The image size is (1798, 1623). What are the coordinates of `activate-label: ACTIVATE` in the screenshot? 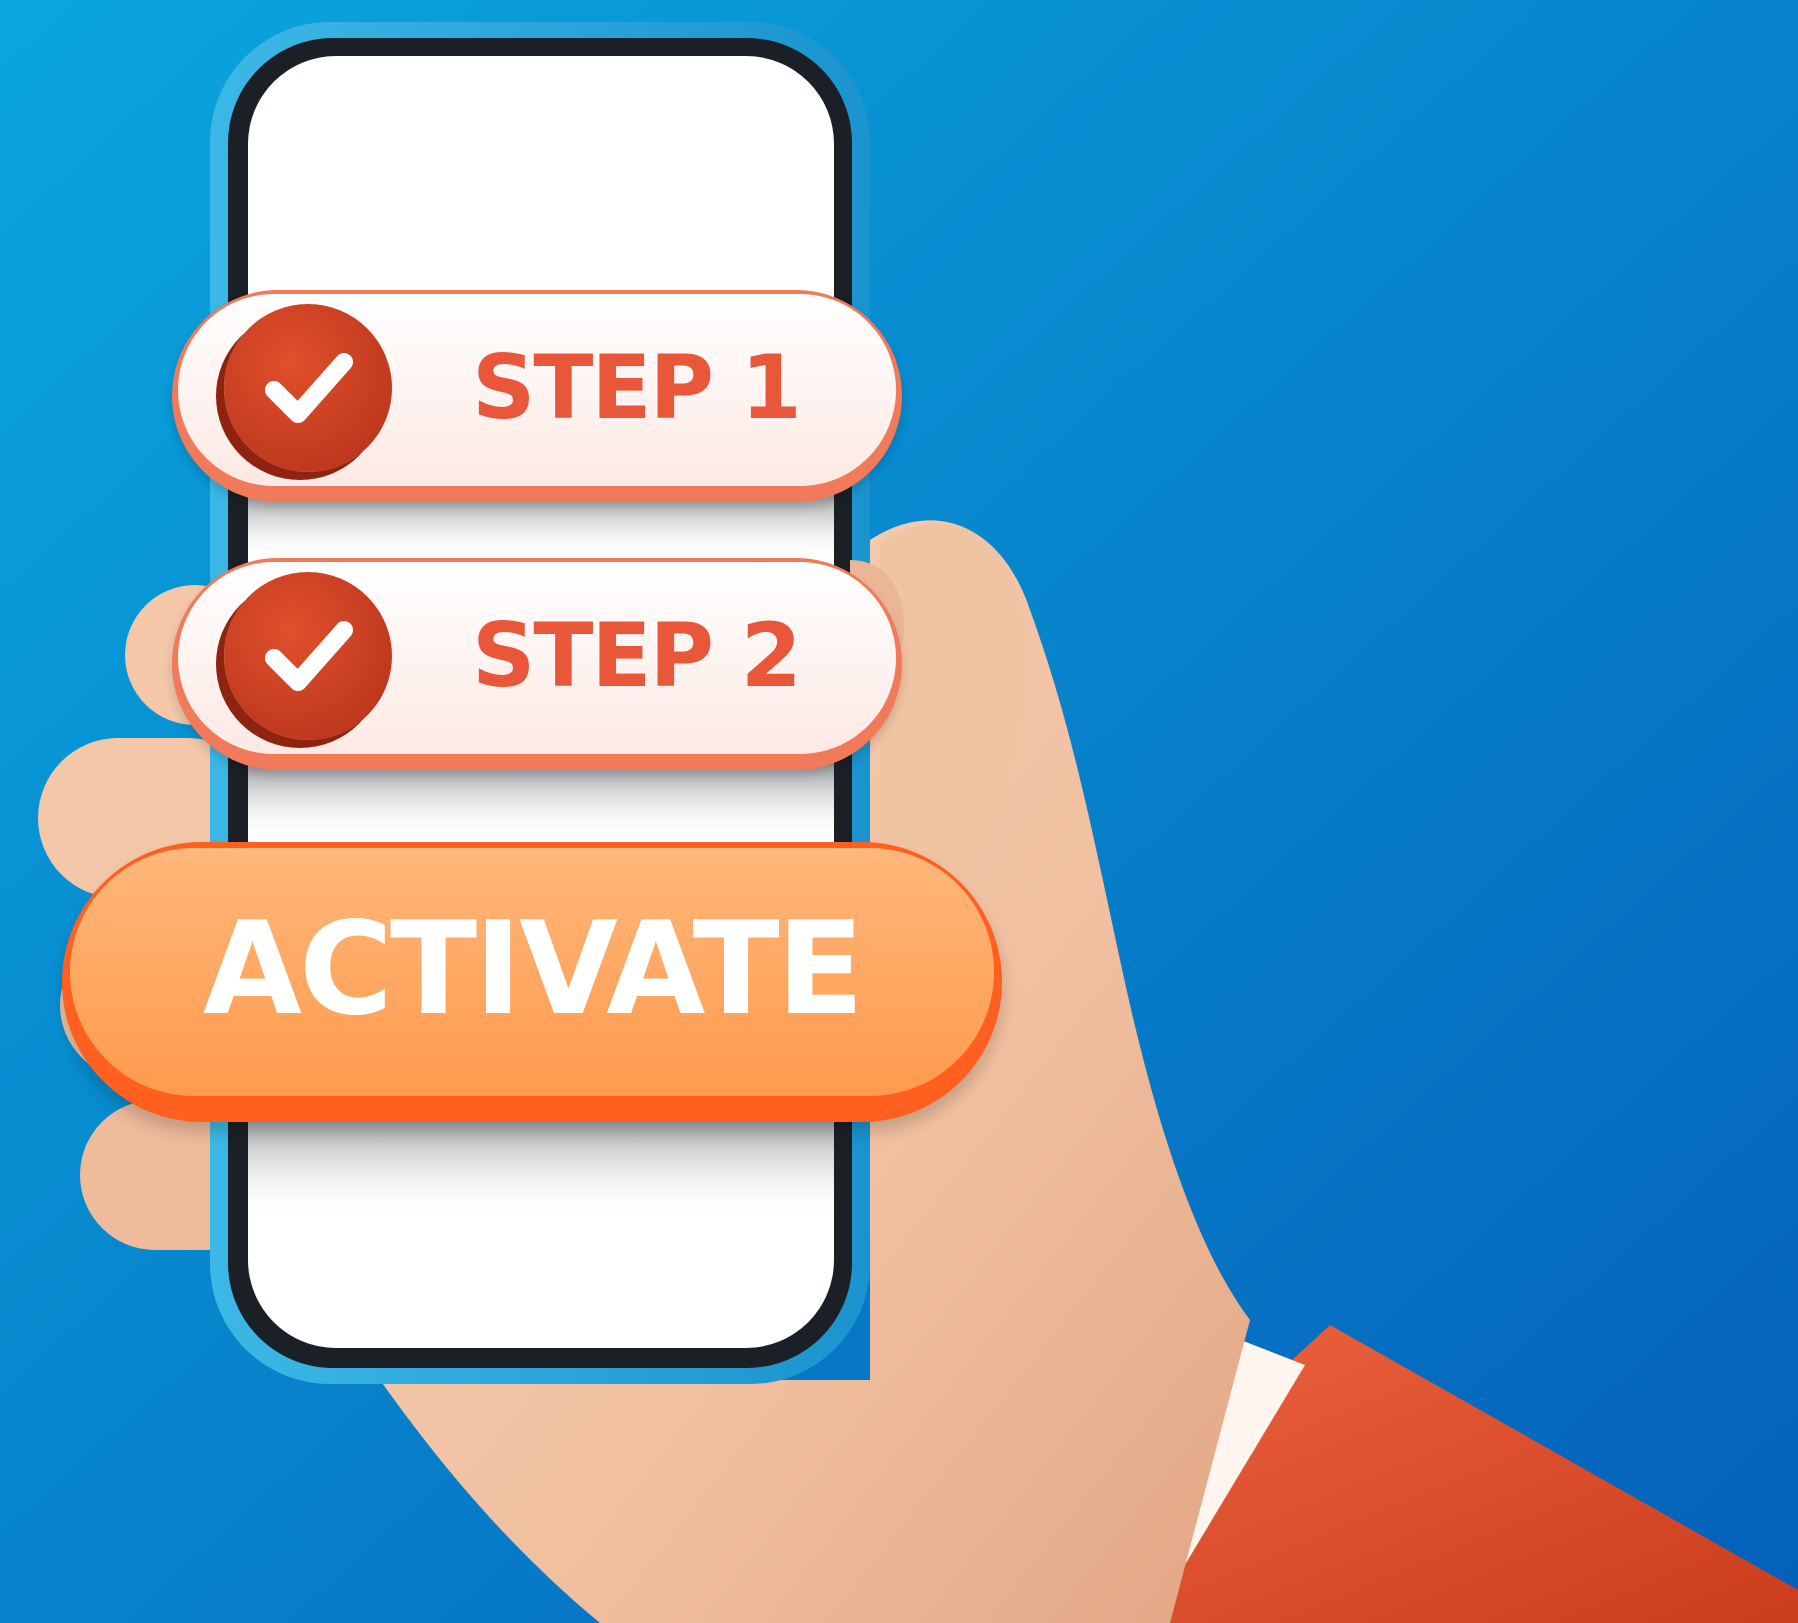 It's located at (533, 969).